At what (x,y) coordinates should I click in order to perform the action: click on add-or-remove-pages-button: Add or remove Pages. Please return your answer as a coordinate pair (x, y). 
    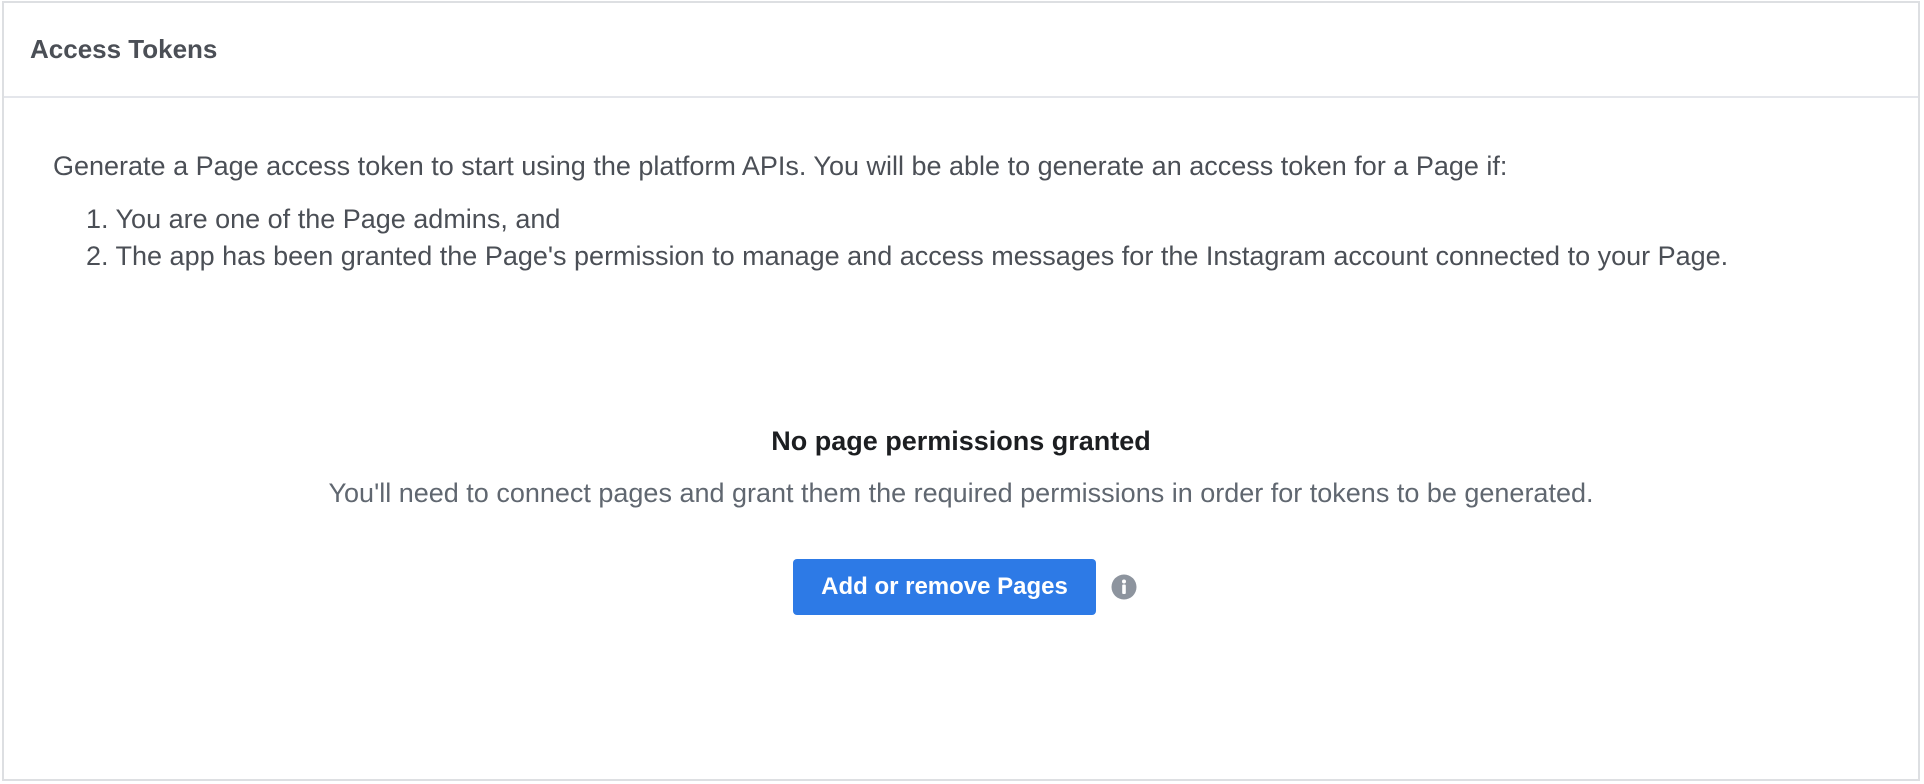
    Looking at the image, I should click on (944, 587).